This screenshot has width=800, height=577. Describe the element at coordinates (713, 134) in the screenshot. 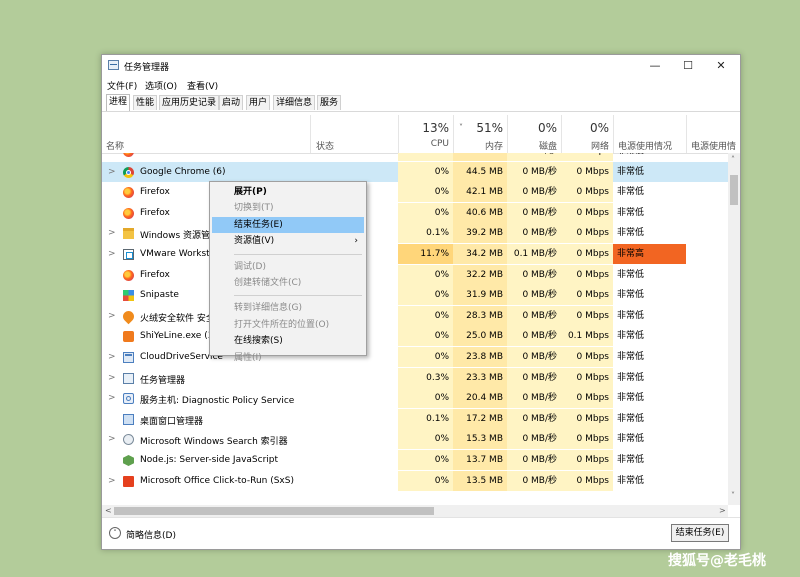

I see `column-power-trend: 电源使用情` at that location.